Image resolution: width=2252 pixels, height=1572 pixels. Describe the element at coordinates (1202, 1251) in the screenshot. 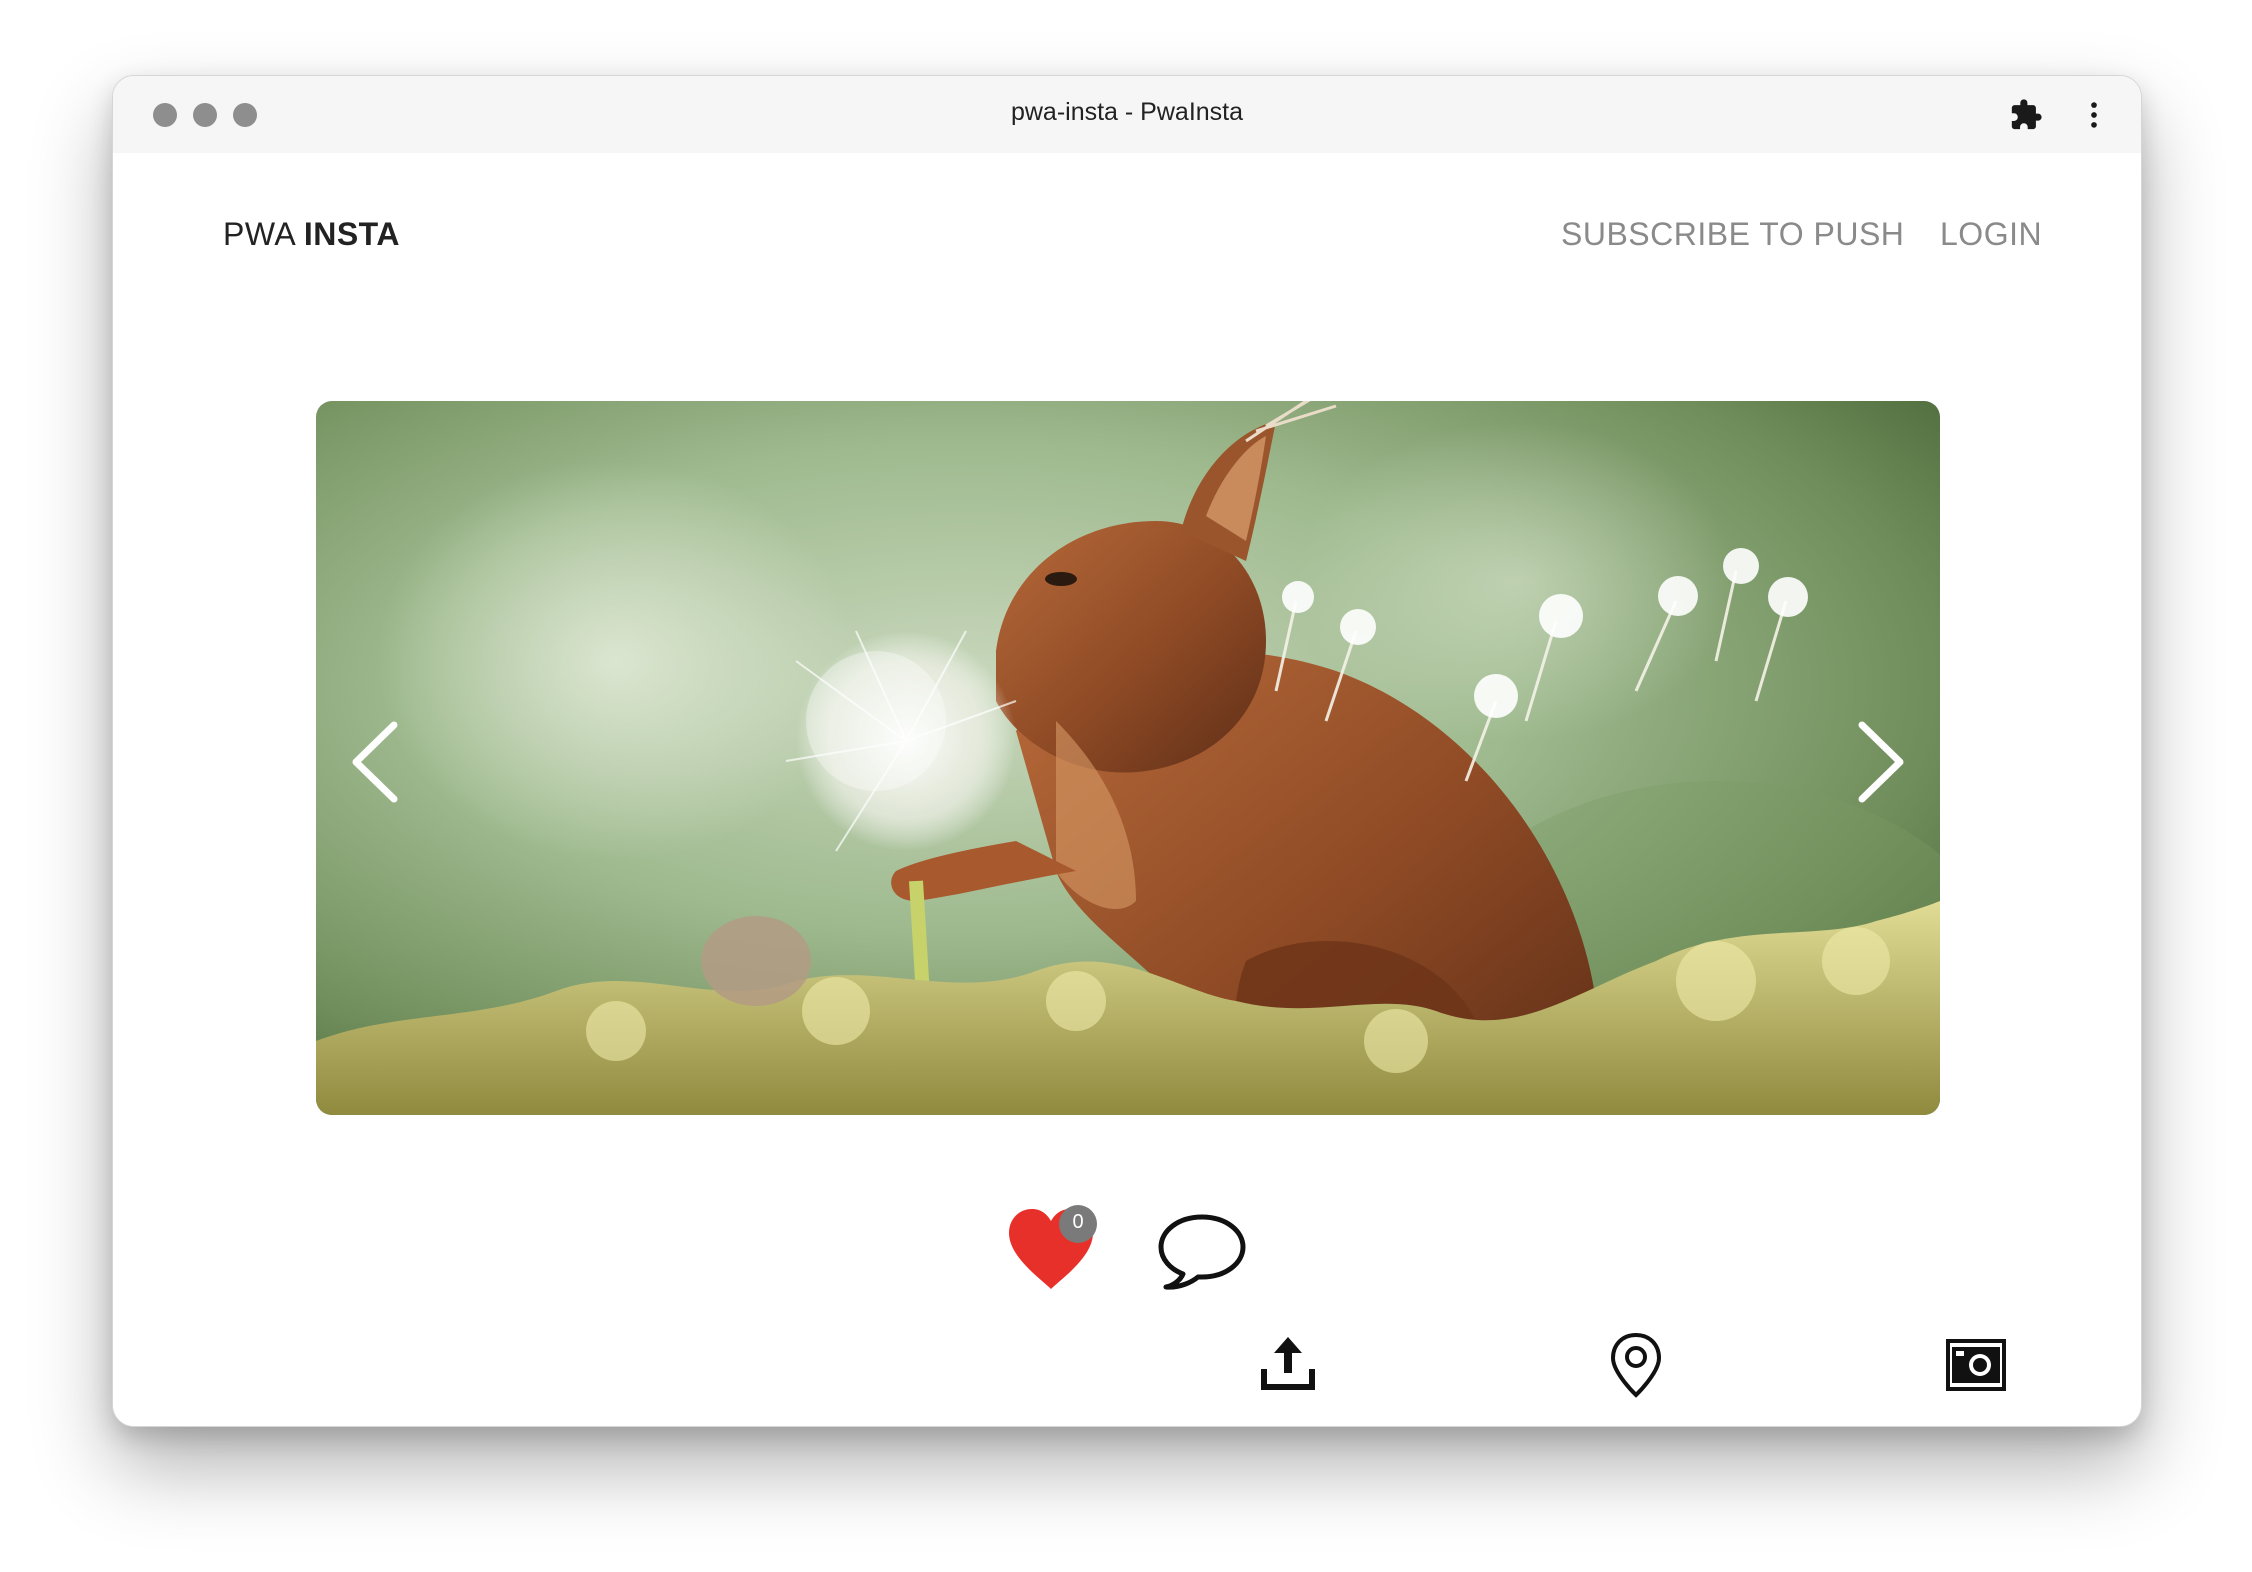

I see `speech-bubble-icon` at that location.